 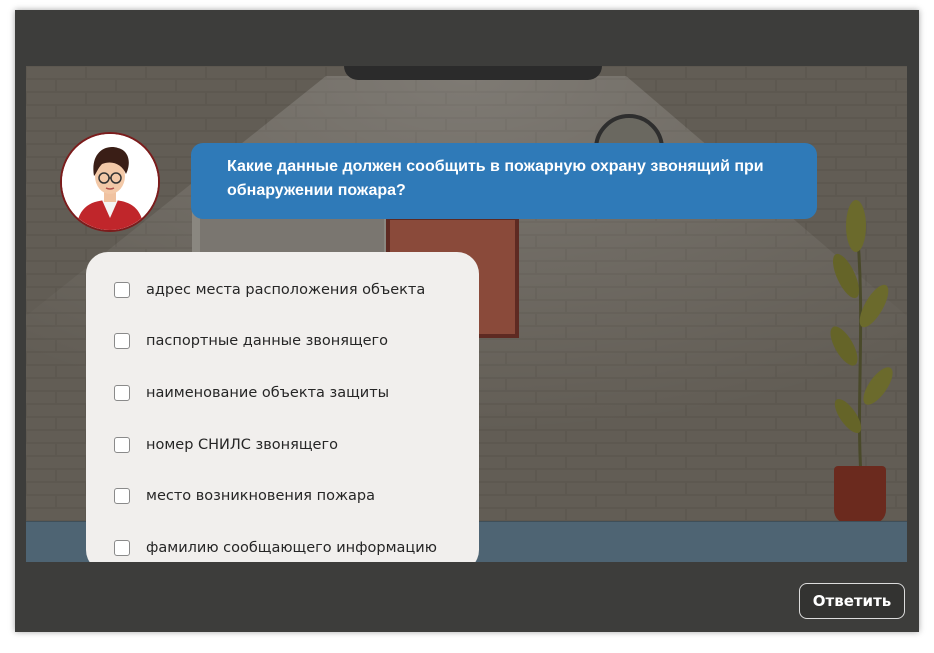 What do you see at coordinates (861, 338) in the screenshot?
I see `plant-icon` at bounding box center [861, 338].